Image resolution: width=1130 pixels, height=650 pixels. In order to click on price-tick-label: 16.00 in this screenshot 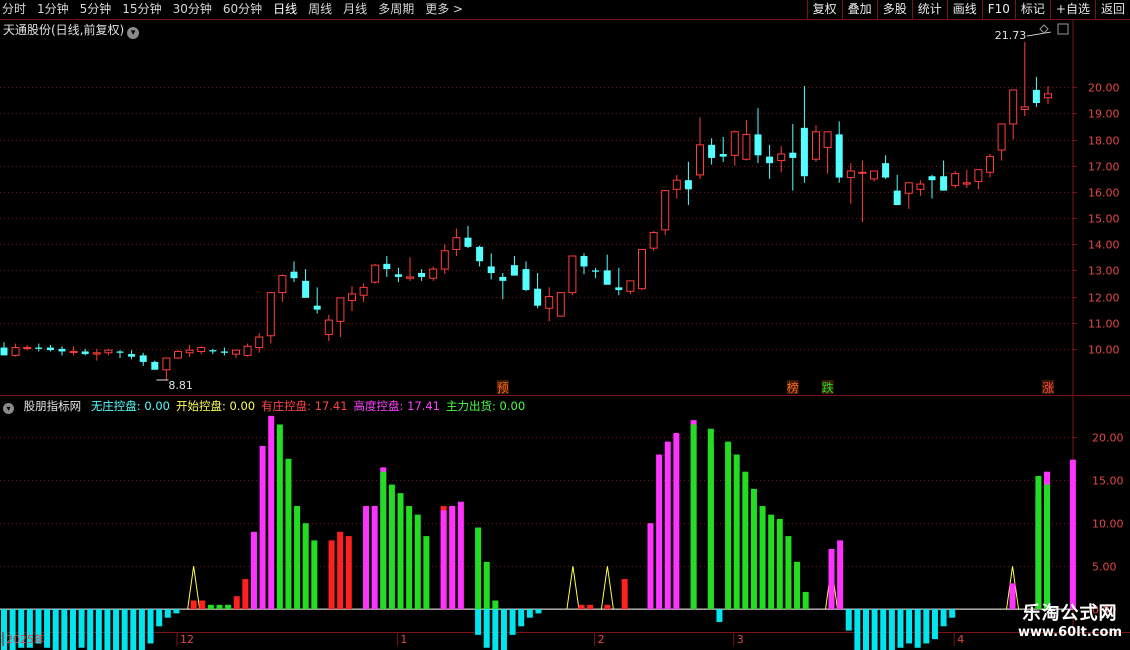, I will do `click(1104, 193)`.